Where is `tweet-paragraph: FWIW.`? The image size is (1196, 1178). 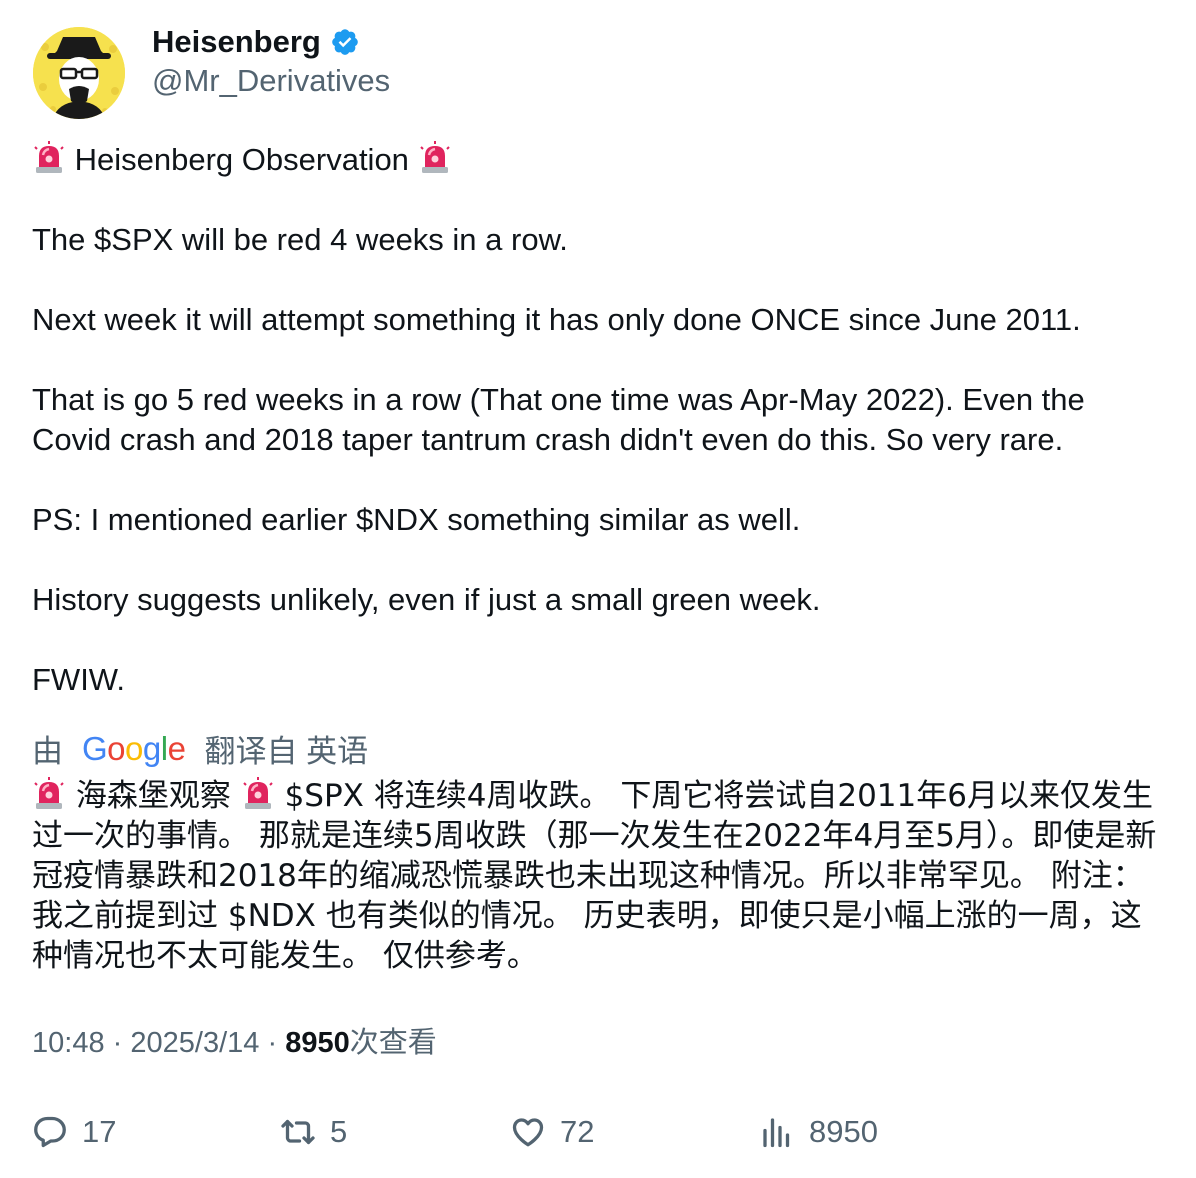
tweet-paragraph: FWIW. is located at coordinates (78, 679).